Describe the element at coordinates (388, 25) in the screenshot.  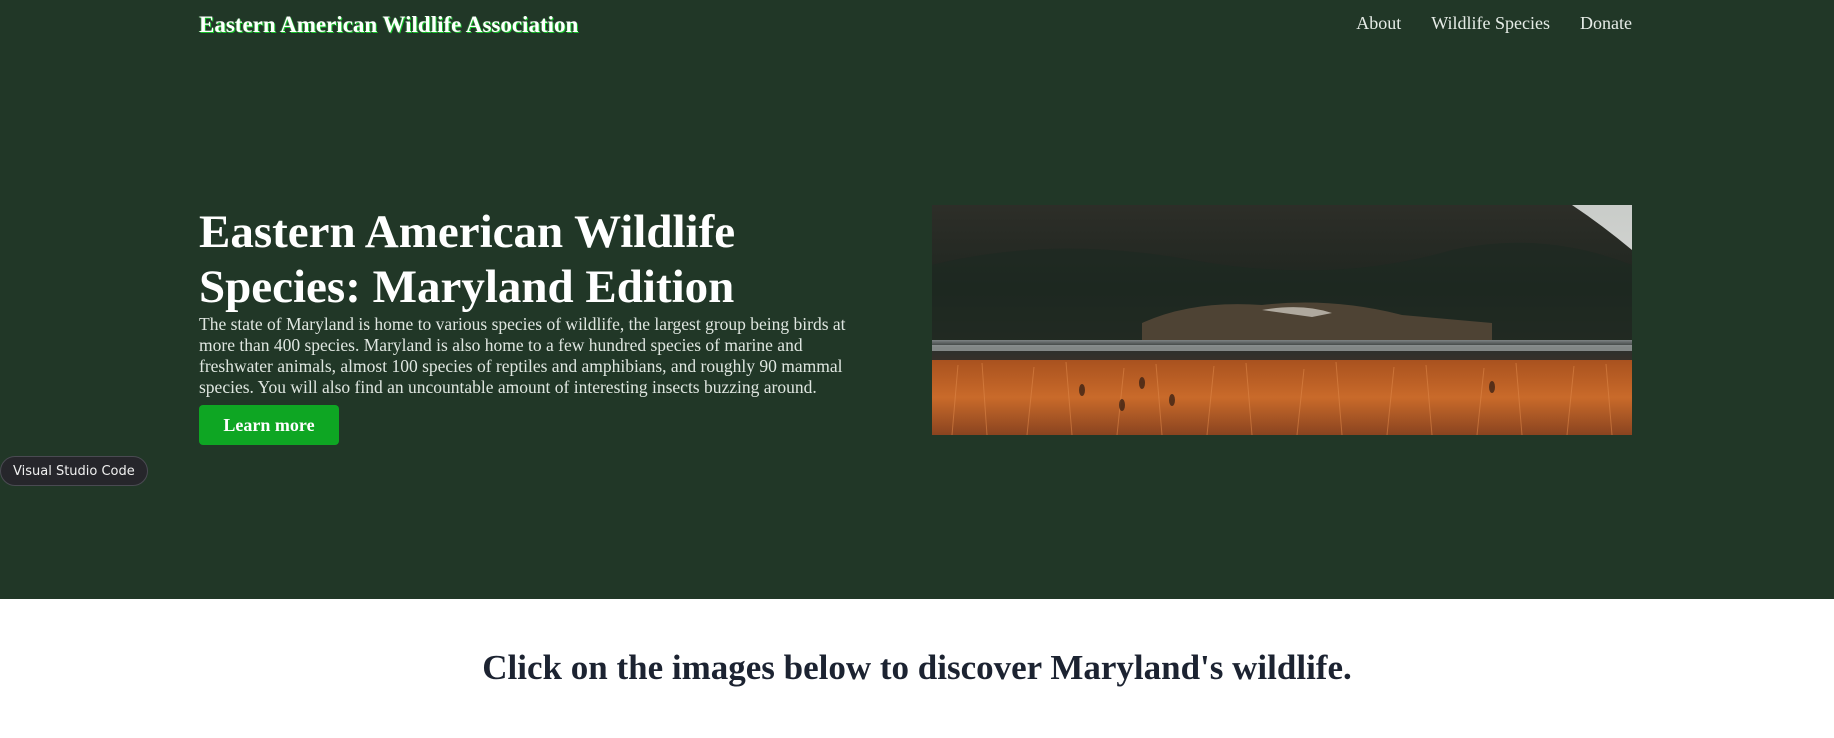
I see `site-brand: Eastern American Wildlife Association` at that location.